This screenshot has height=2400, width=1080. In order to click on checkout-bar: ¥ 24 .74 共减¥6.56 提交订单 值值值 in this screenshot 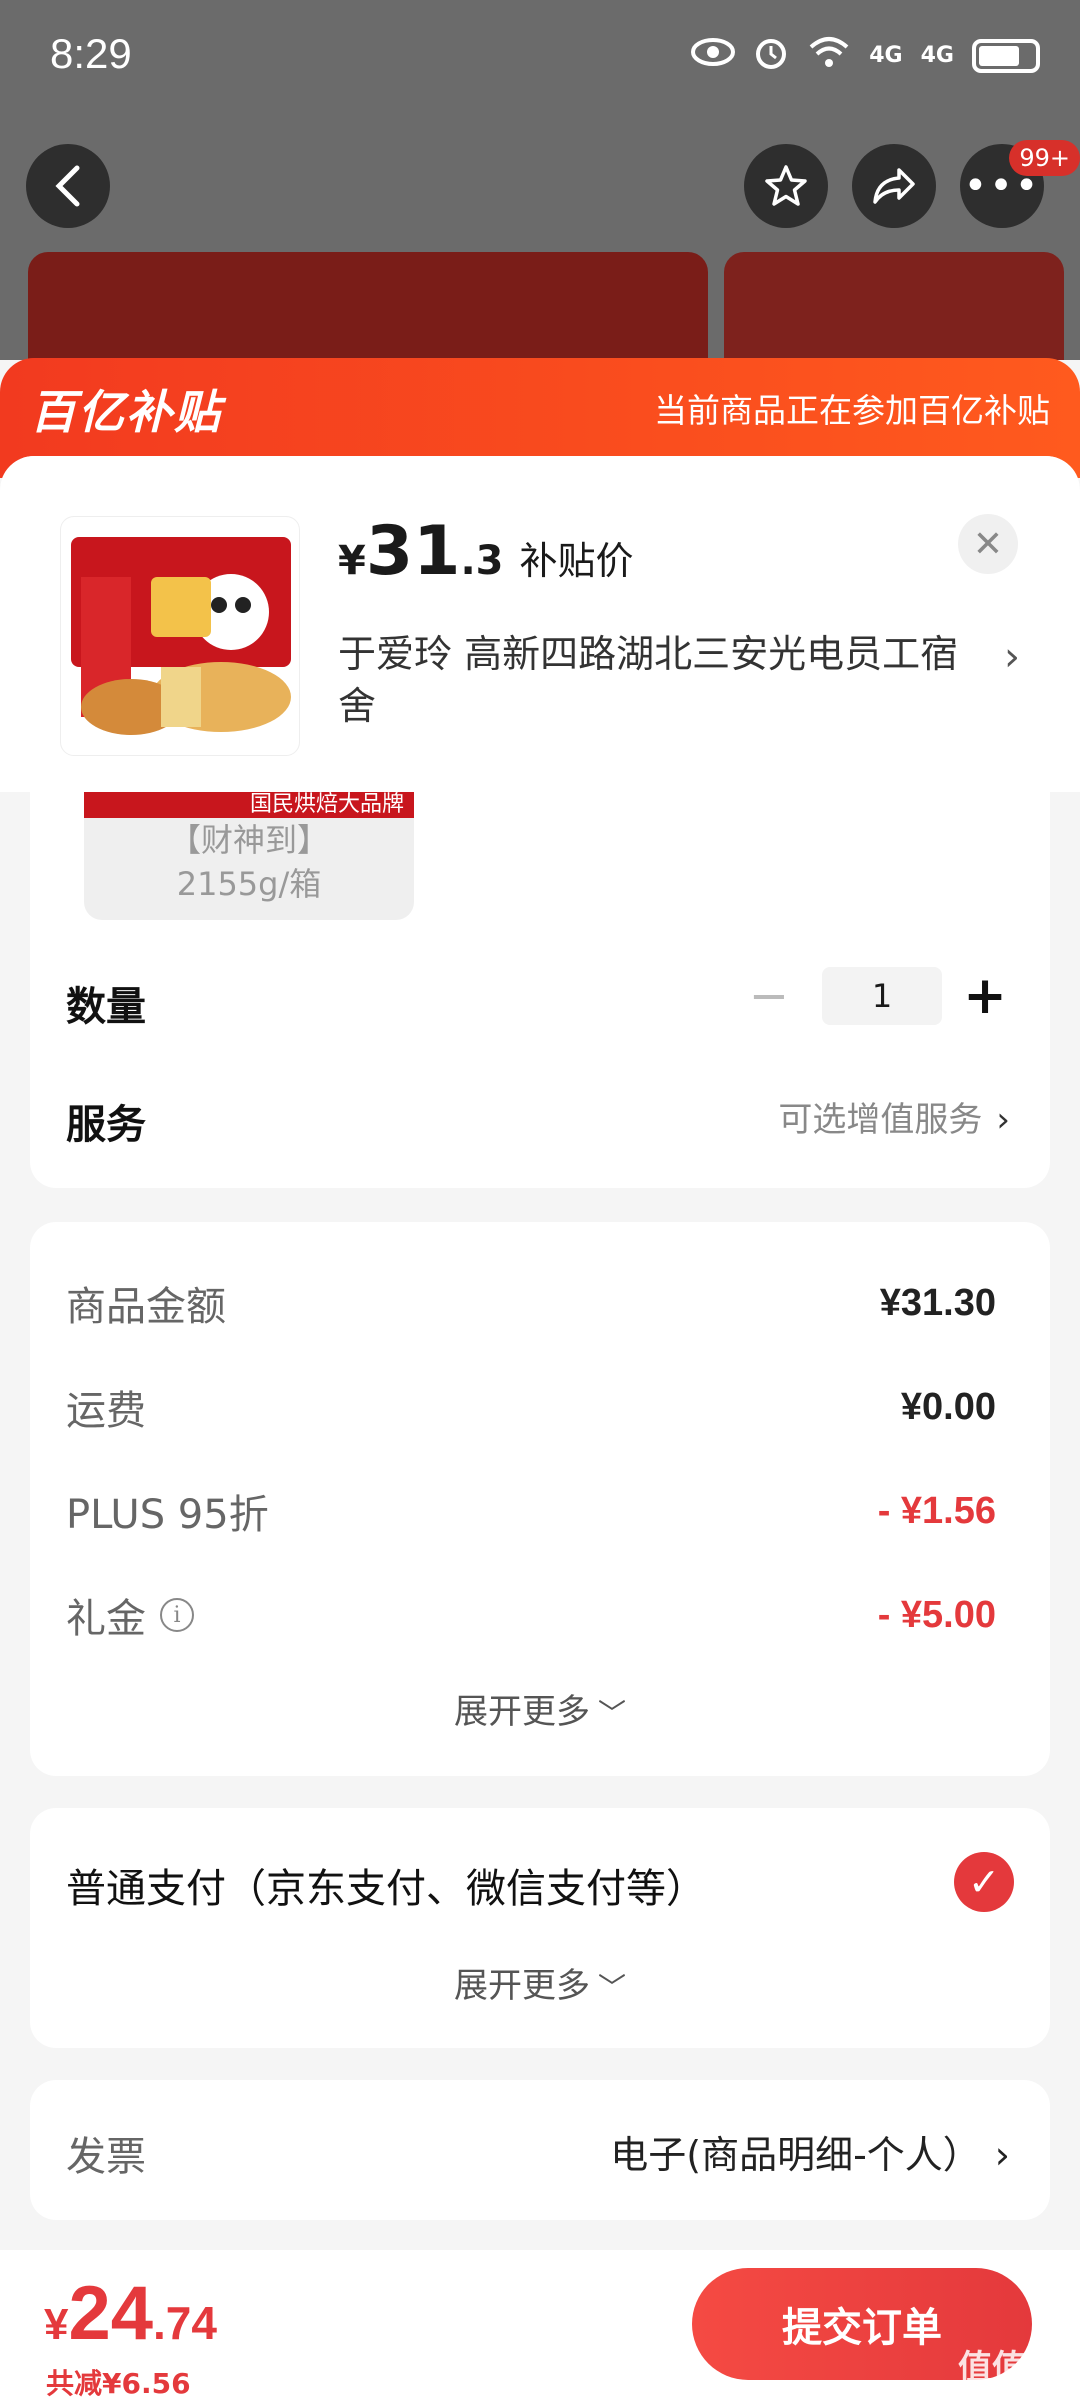, I will do `click(540, 2325)`.